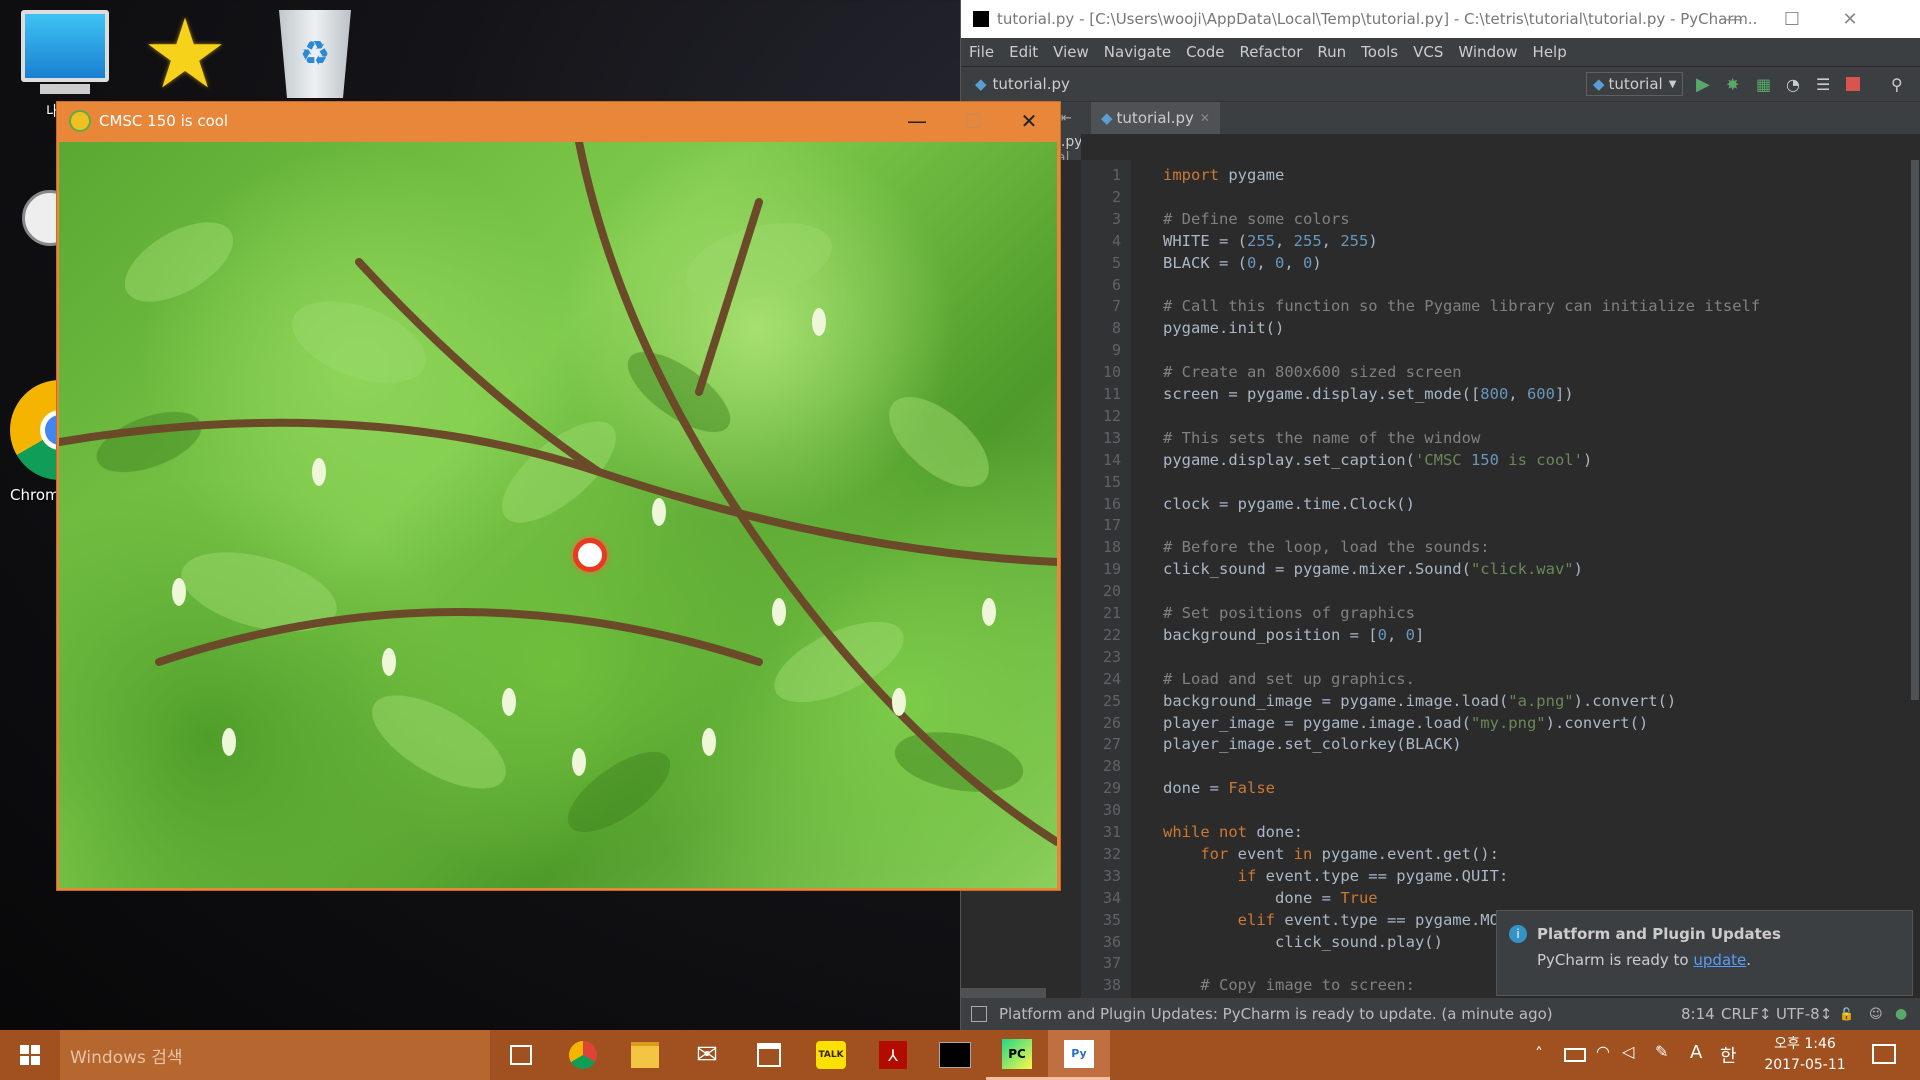 This screenshot has width=1920, height=1080. What do you see at coordinates (583, 1055) in the screenshot?
I see `taskbar-chrome` at bounding box center [583, 1055].